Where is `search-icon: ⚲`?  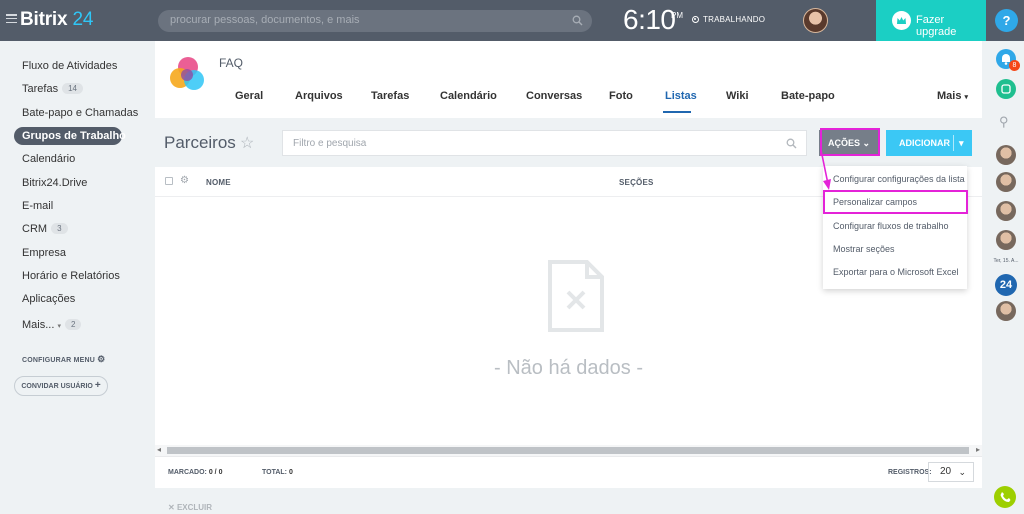 search-icon: ⚲ is located at coordinates (1004, 122).